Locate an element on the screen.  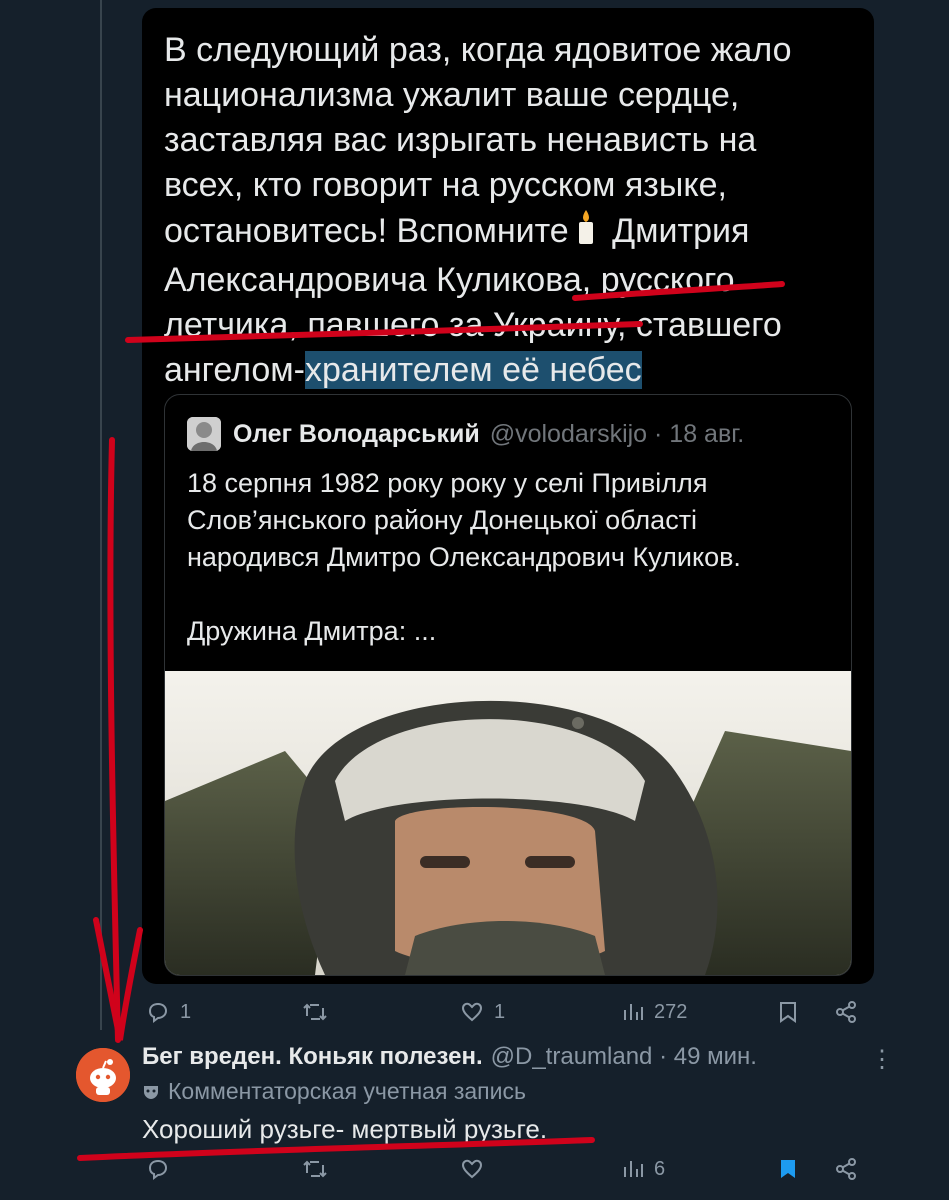
quote-author-name: Олег Володарський is located at coordinates (356, 434).